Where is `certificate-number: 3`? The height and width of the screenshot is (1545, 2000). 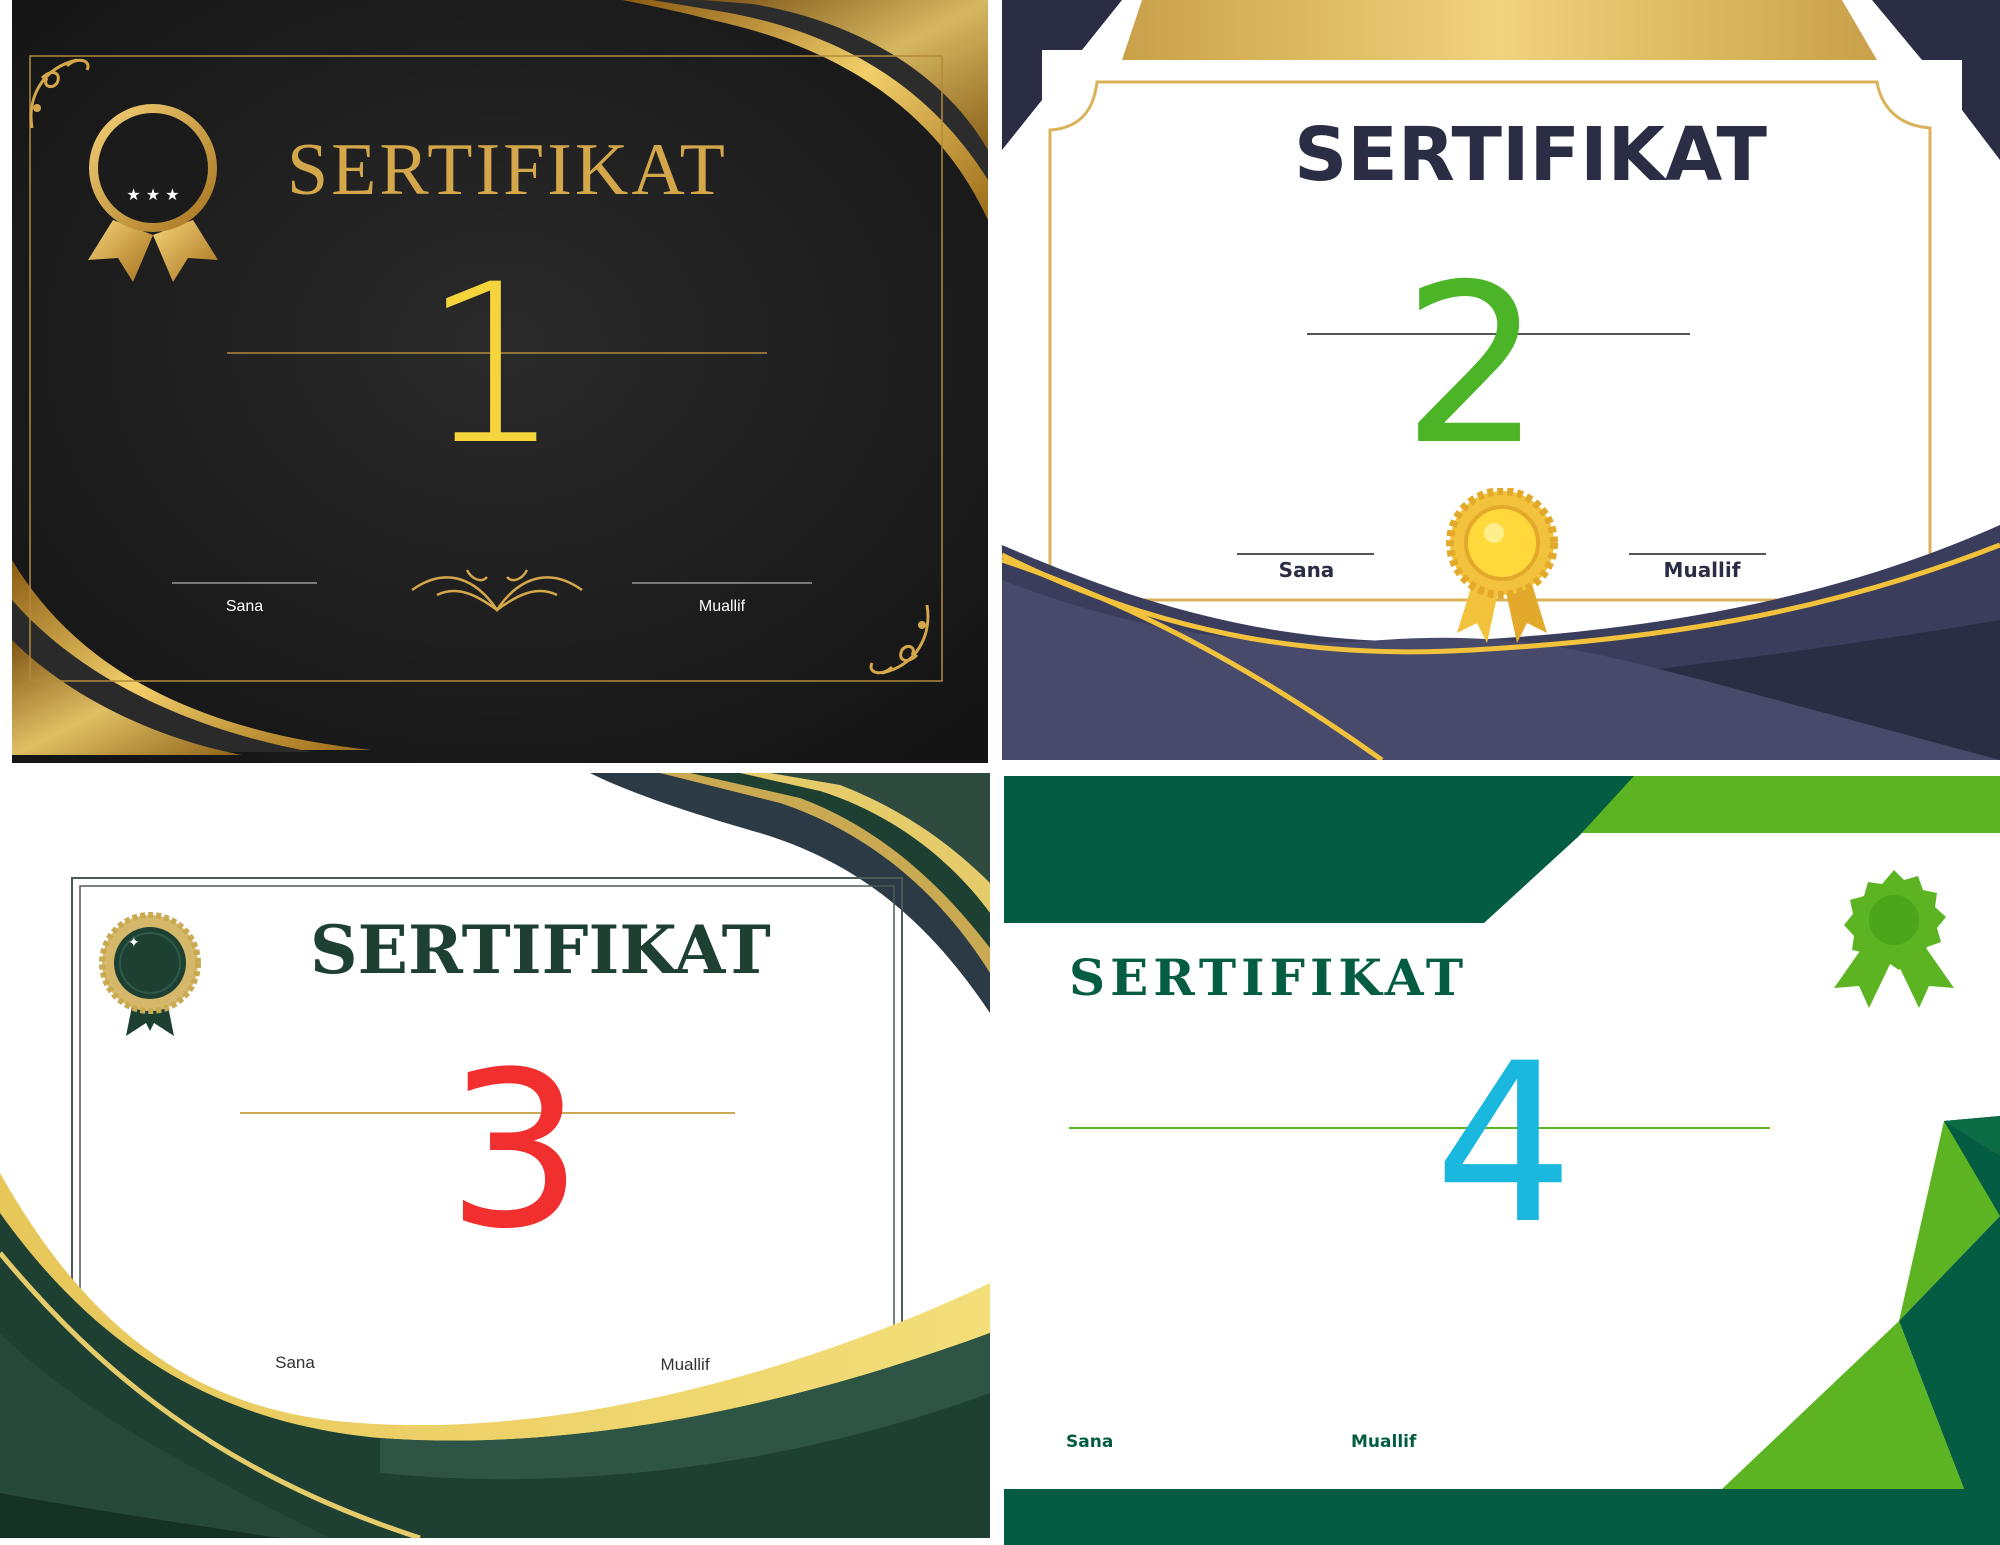
certificate-number: 3 is located at coordinates (515, 1150).